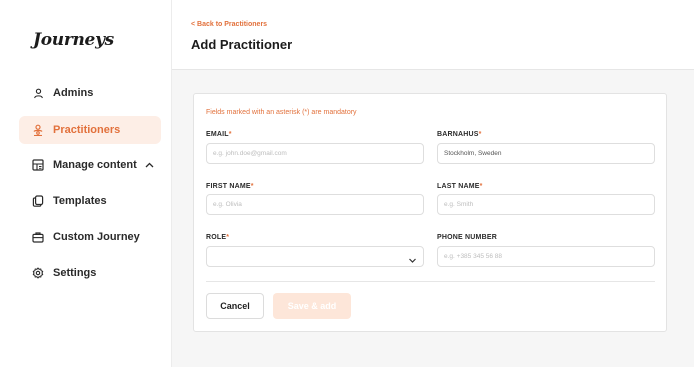  What do you see at coordinates (412, 261) in the screenshot?
I see `chevron-down-icon` at bounding box center [412, 261].